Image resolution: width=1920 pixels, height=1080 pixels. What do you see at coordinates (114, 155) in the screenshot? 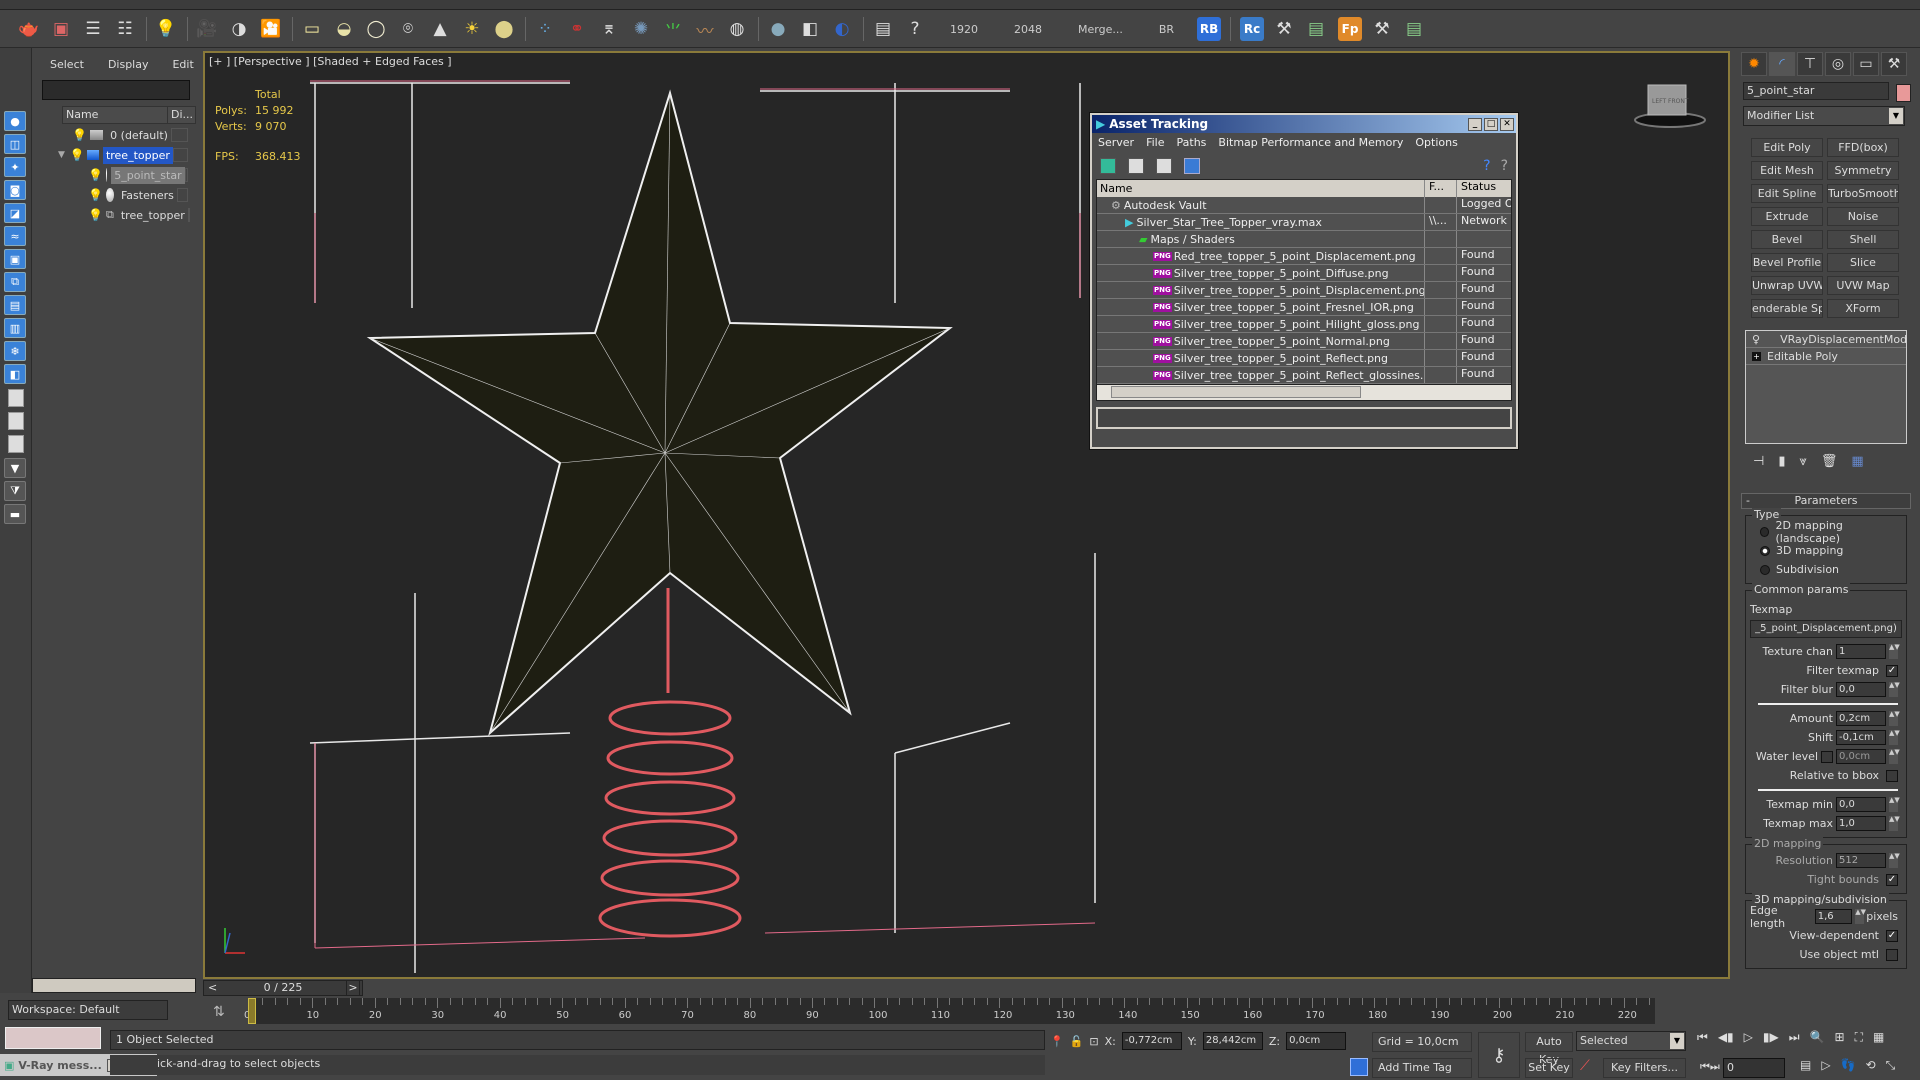
I see `tree-row: ▼ 💡 tree_topper` at bounding box center [114, 155].